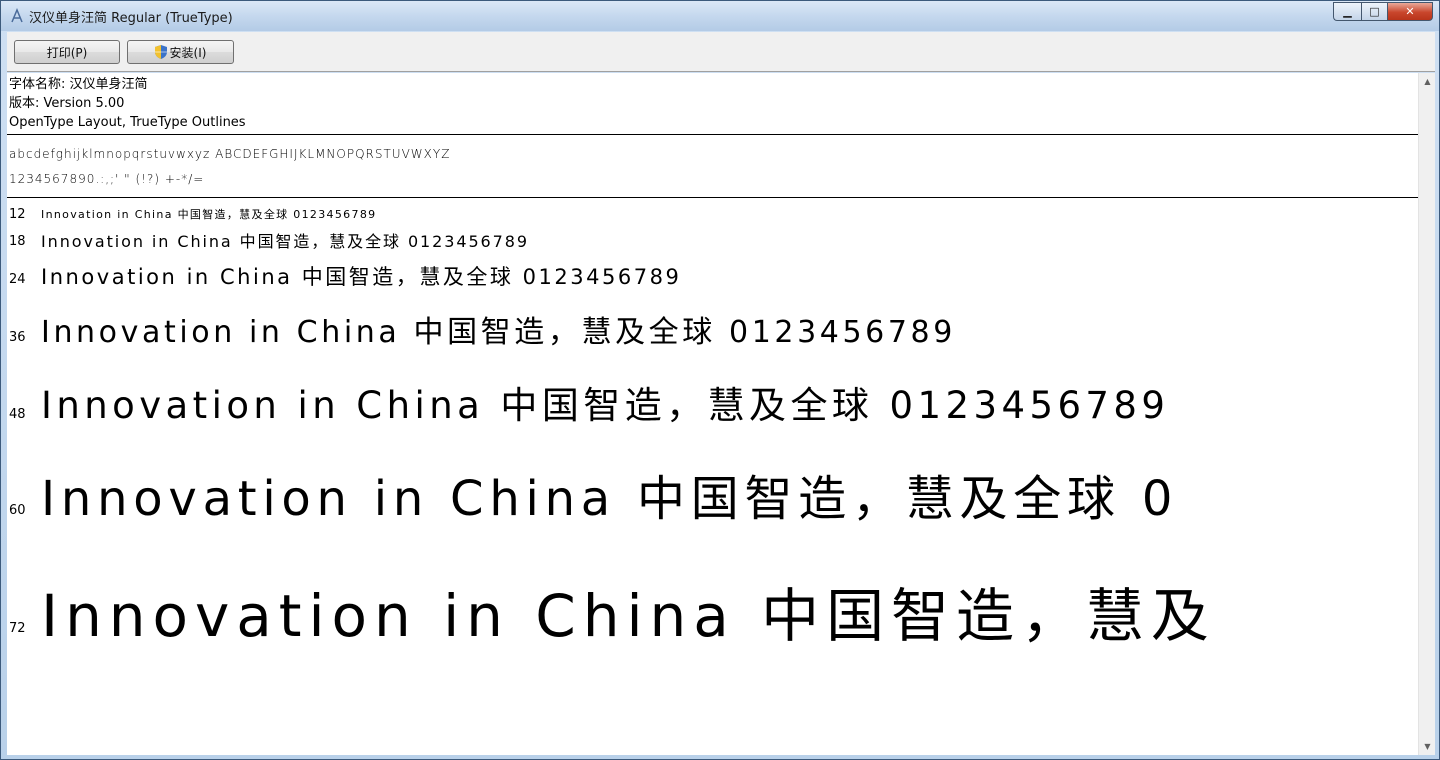 The width and height of the screenshot is (1440, 760). I want to click on sample-size-label: 36, so click(17, 337).